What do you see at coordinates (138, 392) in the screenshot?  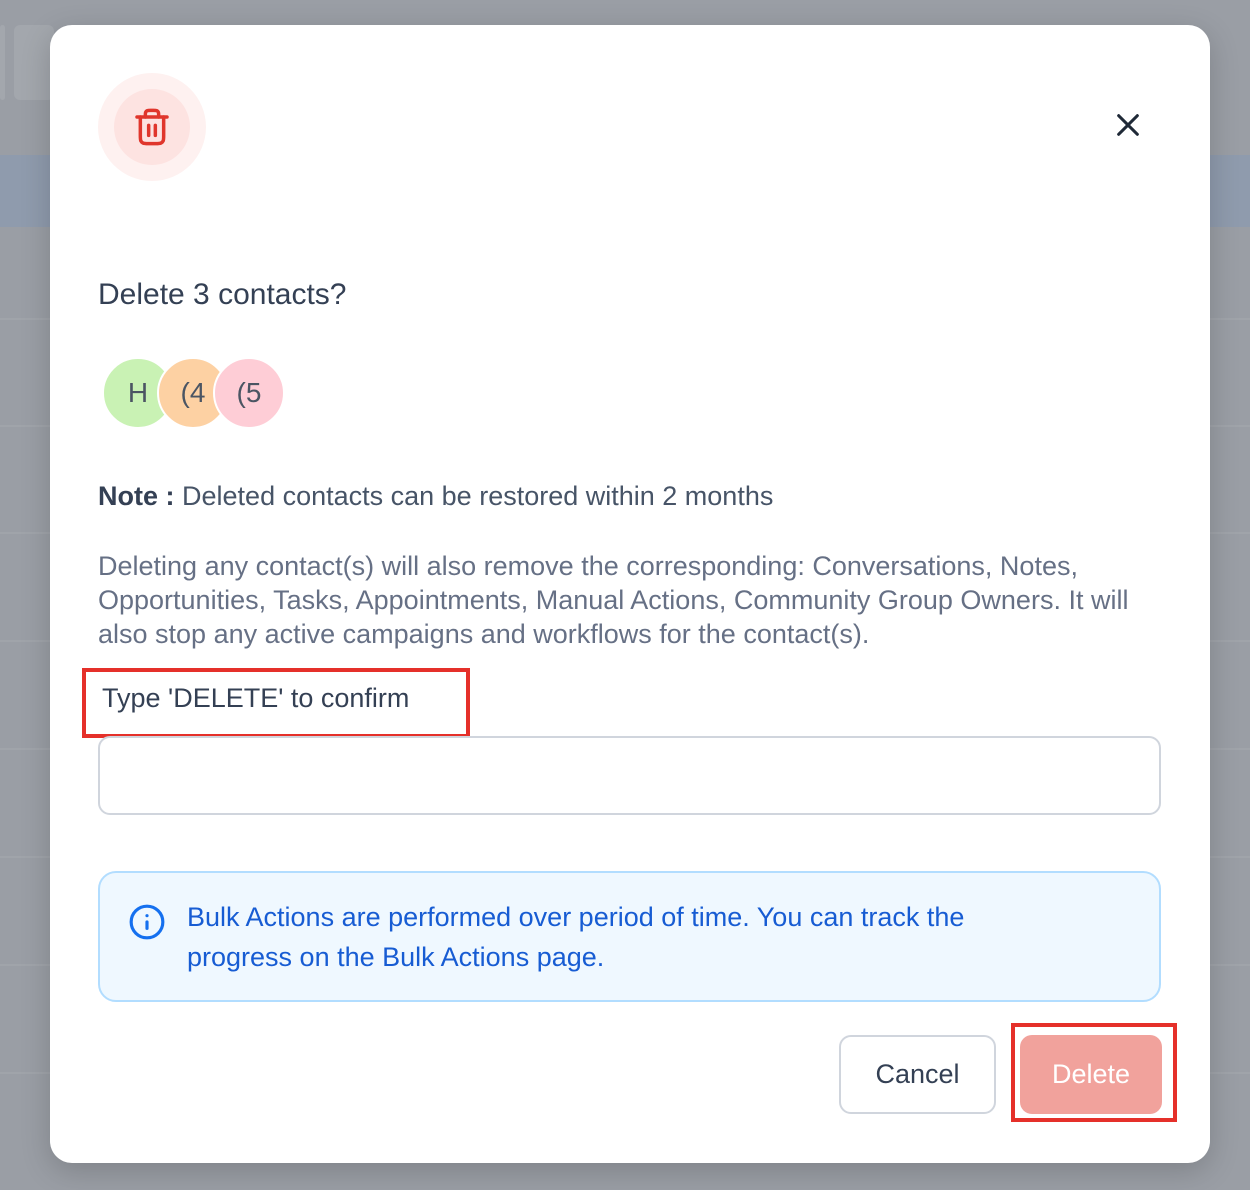 I see `avatar-initials: H` at bounding box center [138, 392].